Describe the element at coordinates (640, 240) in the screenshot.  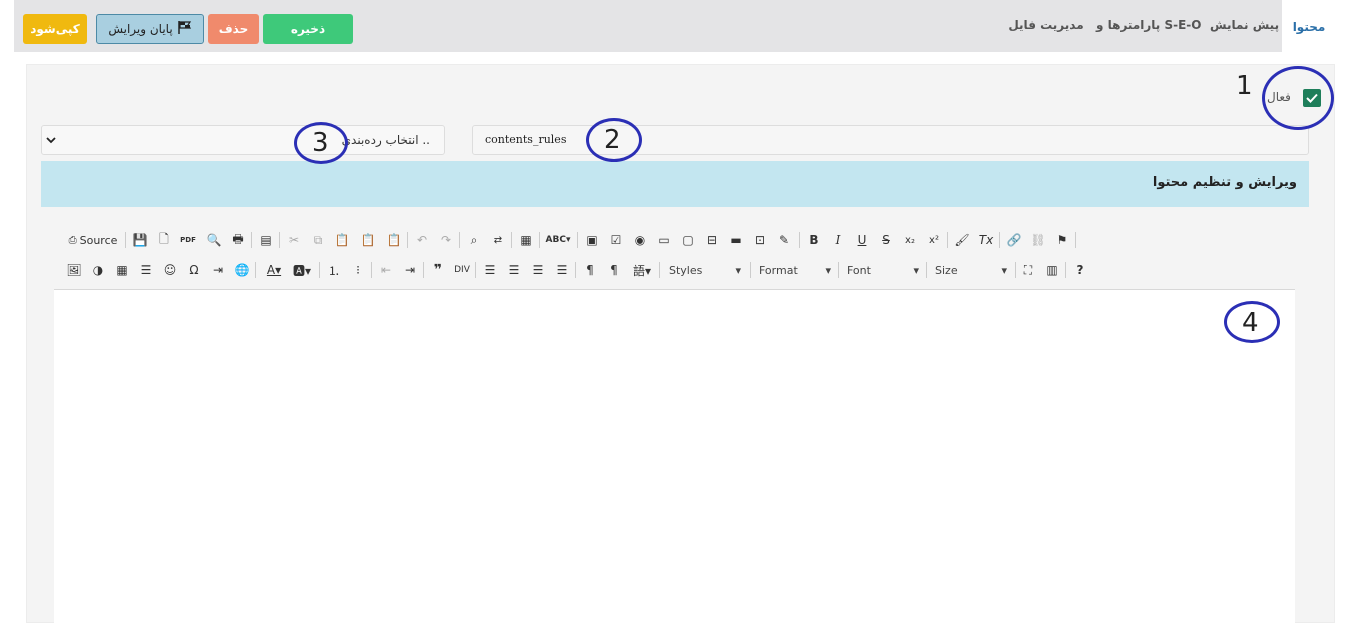
I see `radio-icon: ◉` at that location.